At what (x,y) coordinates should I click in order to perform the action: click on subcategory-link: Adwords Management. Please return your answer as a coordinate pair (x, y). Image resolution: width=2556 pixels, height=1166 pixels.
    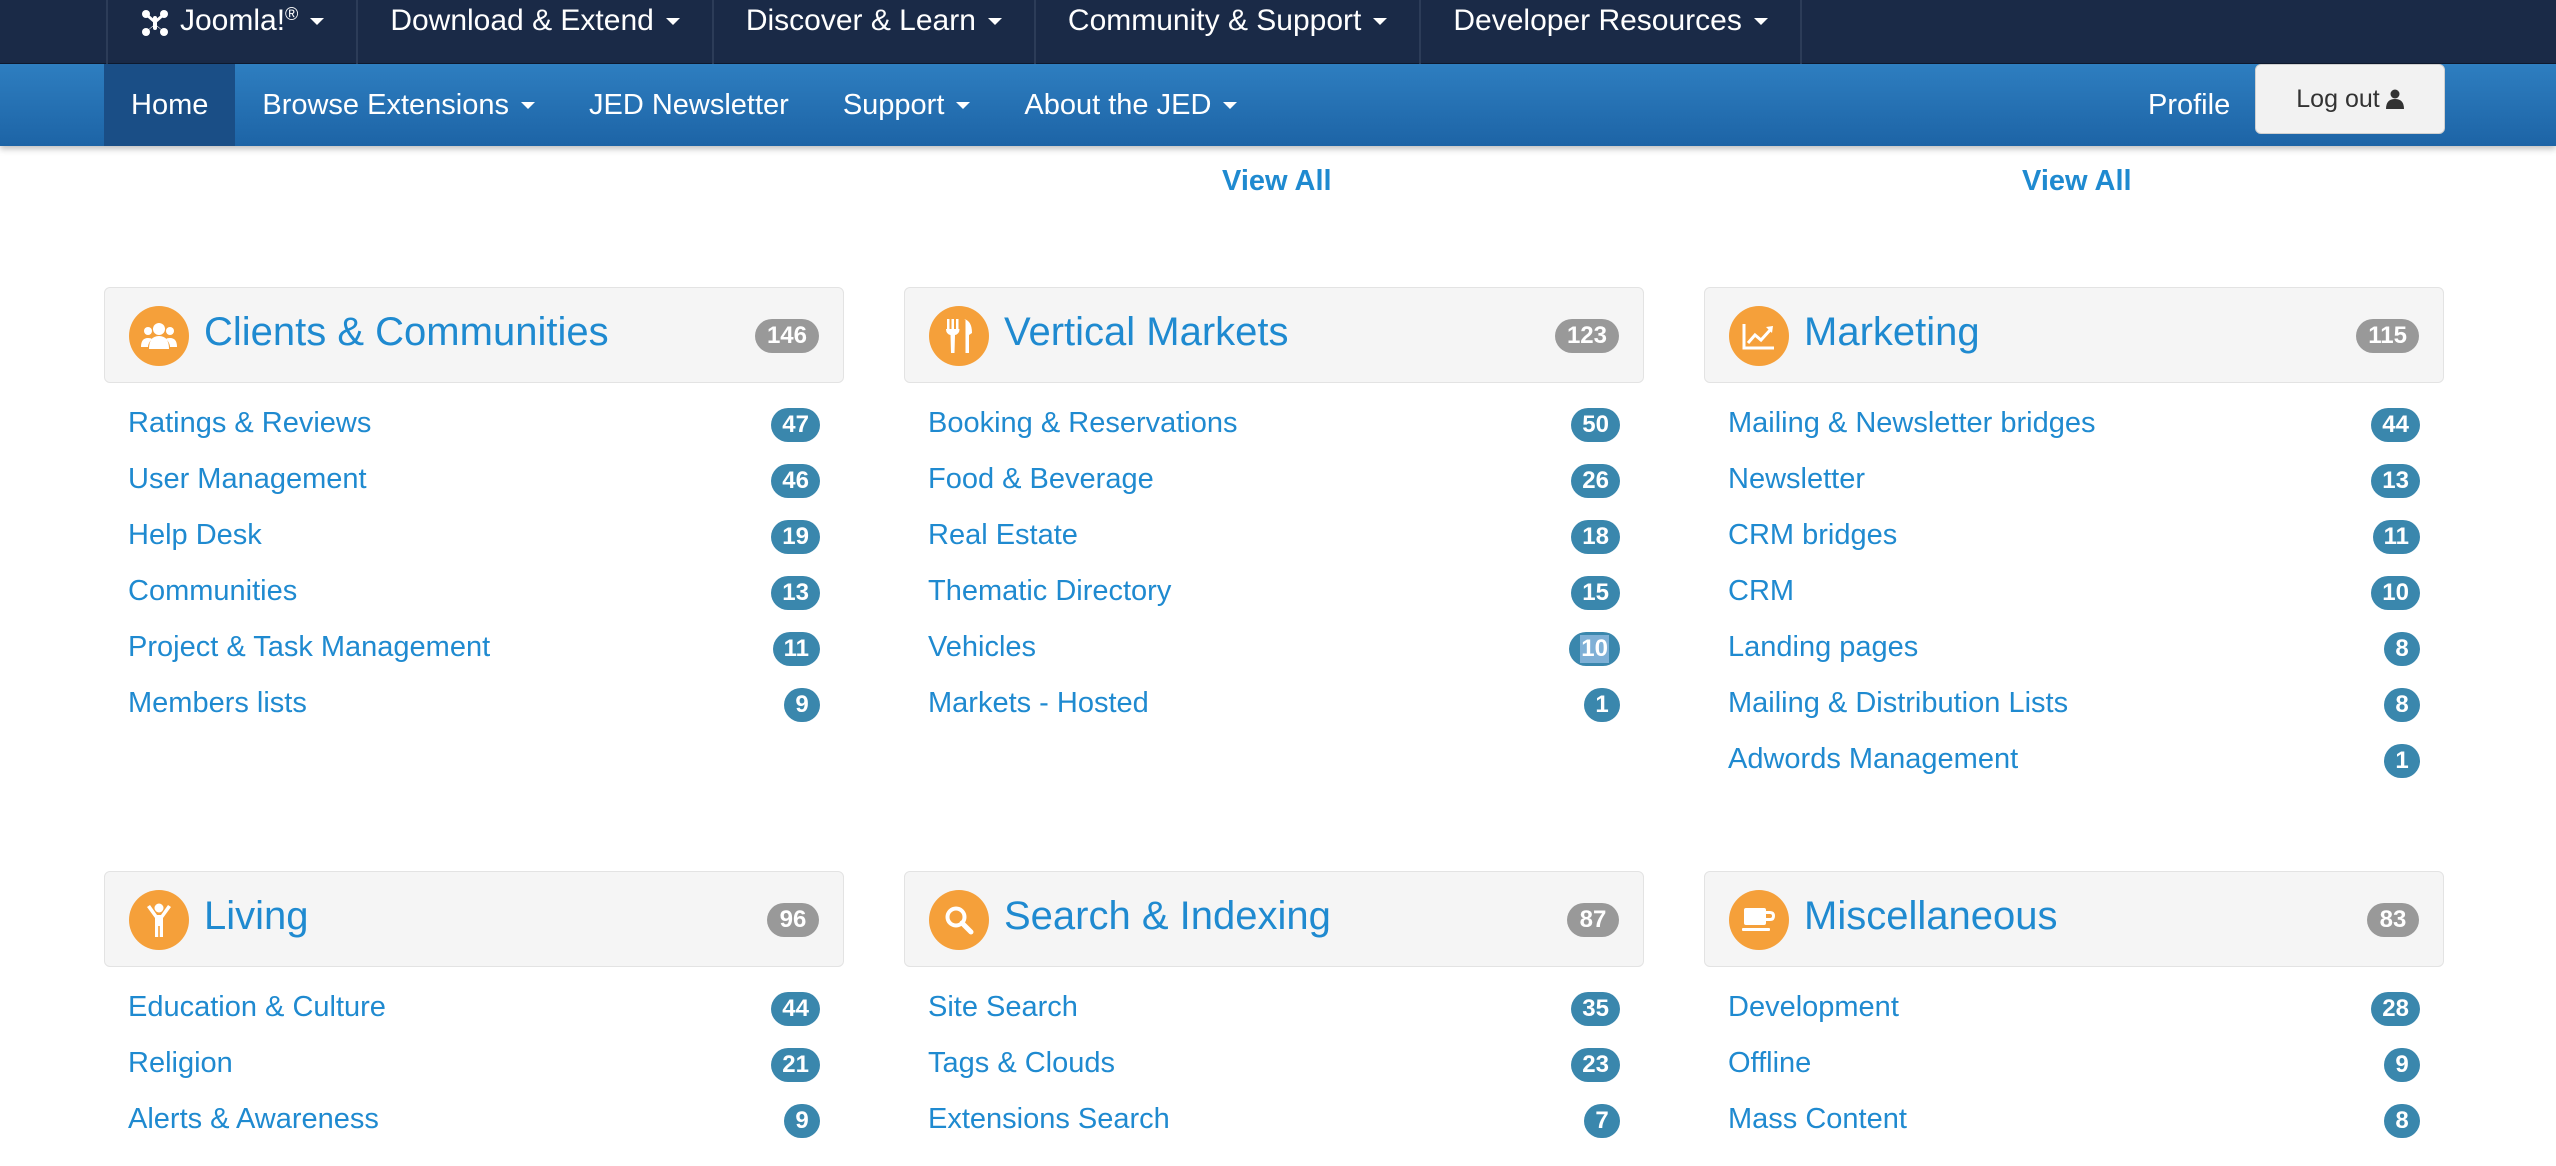
    Looking at the image, I should click on (1873, 759).